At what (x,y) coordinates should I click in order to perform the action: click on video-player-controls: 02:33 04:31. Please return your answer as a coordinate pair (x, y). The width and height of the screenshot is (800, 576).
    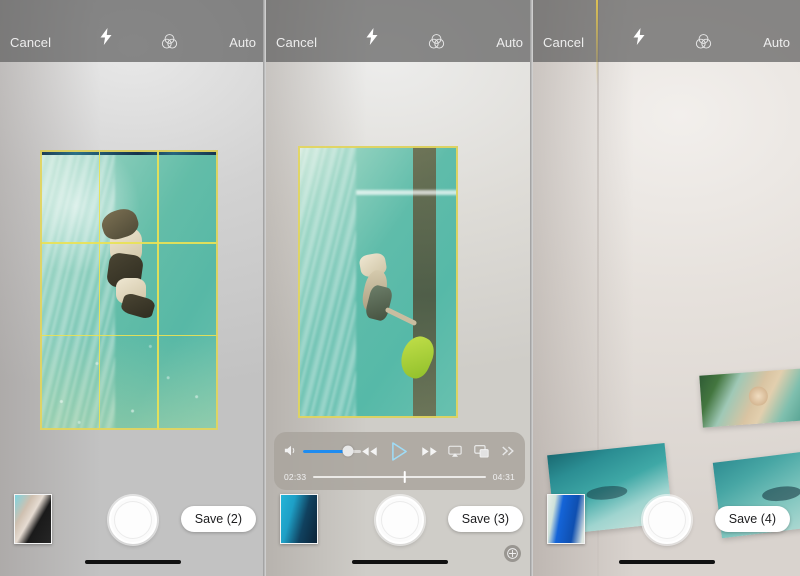
    Looking at the image, I should click on (399, 461).